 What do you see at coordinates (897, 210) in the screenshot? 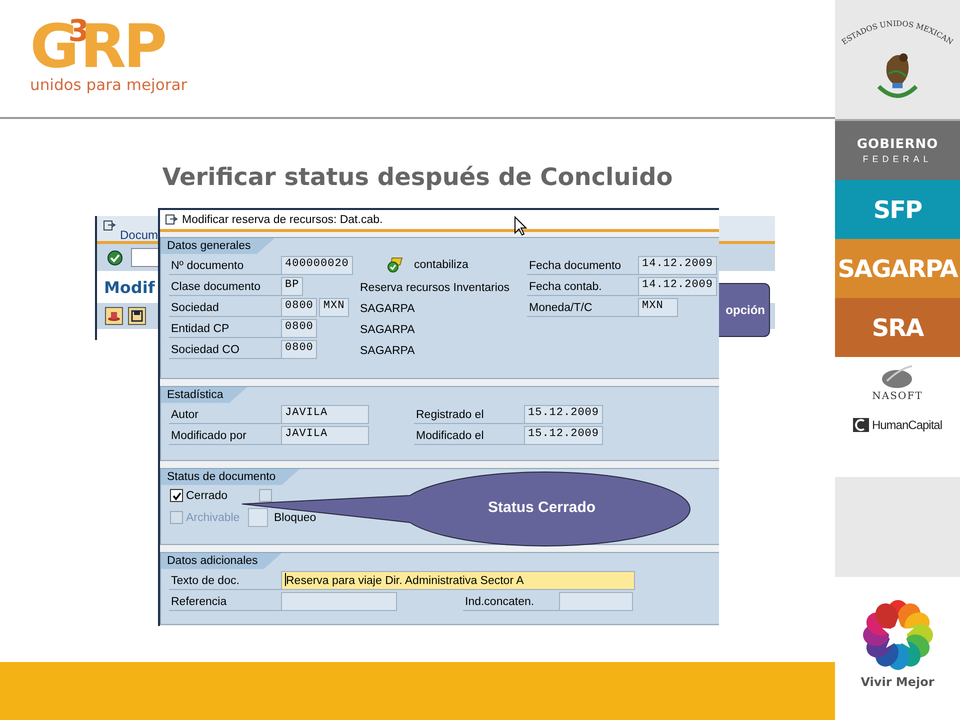
I see `agency-name: SFP` at bounding box center [897, 210].